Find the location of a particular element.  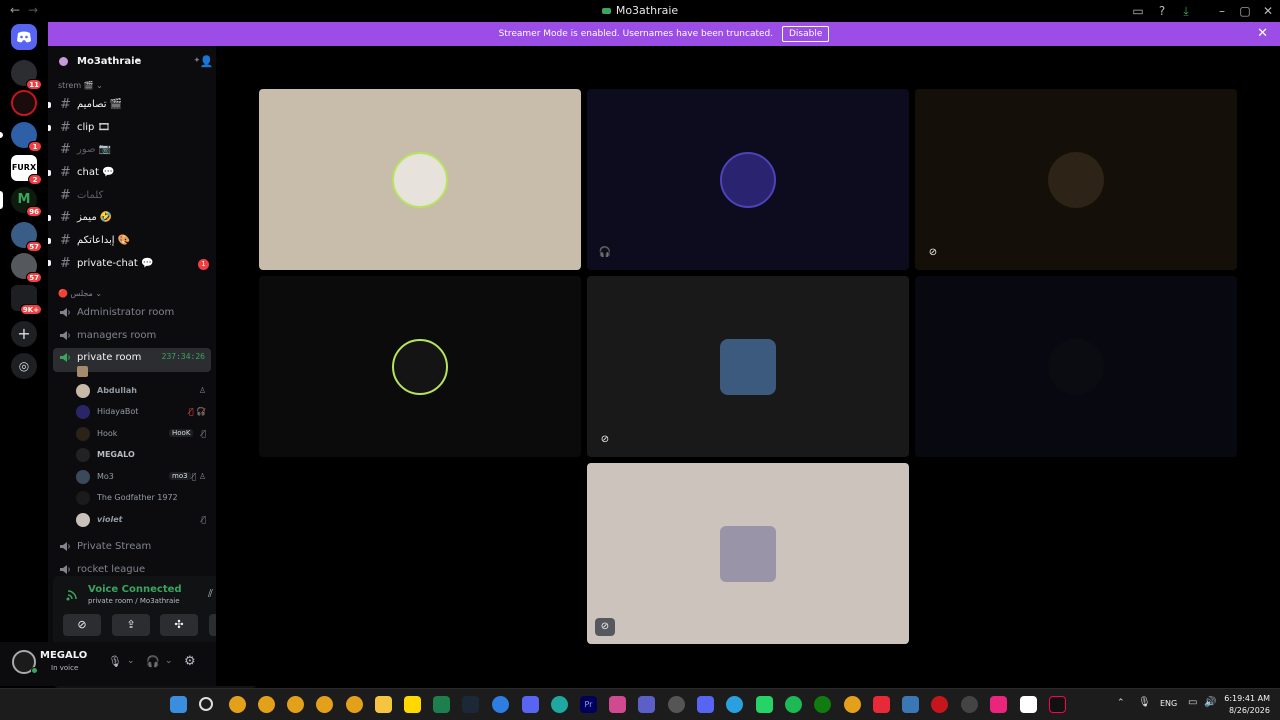

search-icon is located at coordinates (206, 704).